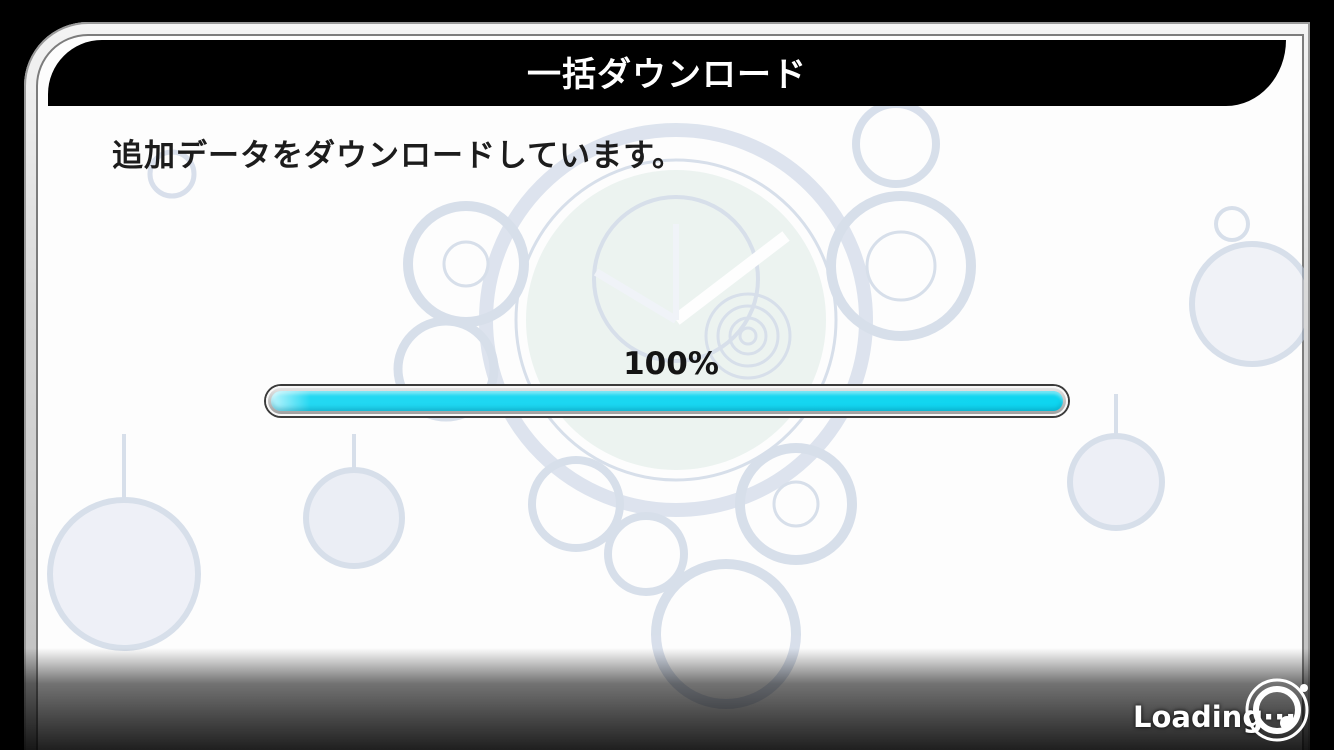 This screenshot has height=750, width=1334. I want to click on title-bar: 一括ダウンロード, so click(667, 73).